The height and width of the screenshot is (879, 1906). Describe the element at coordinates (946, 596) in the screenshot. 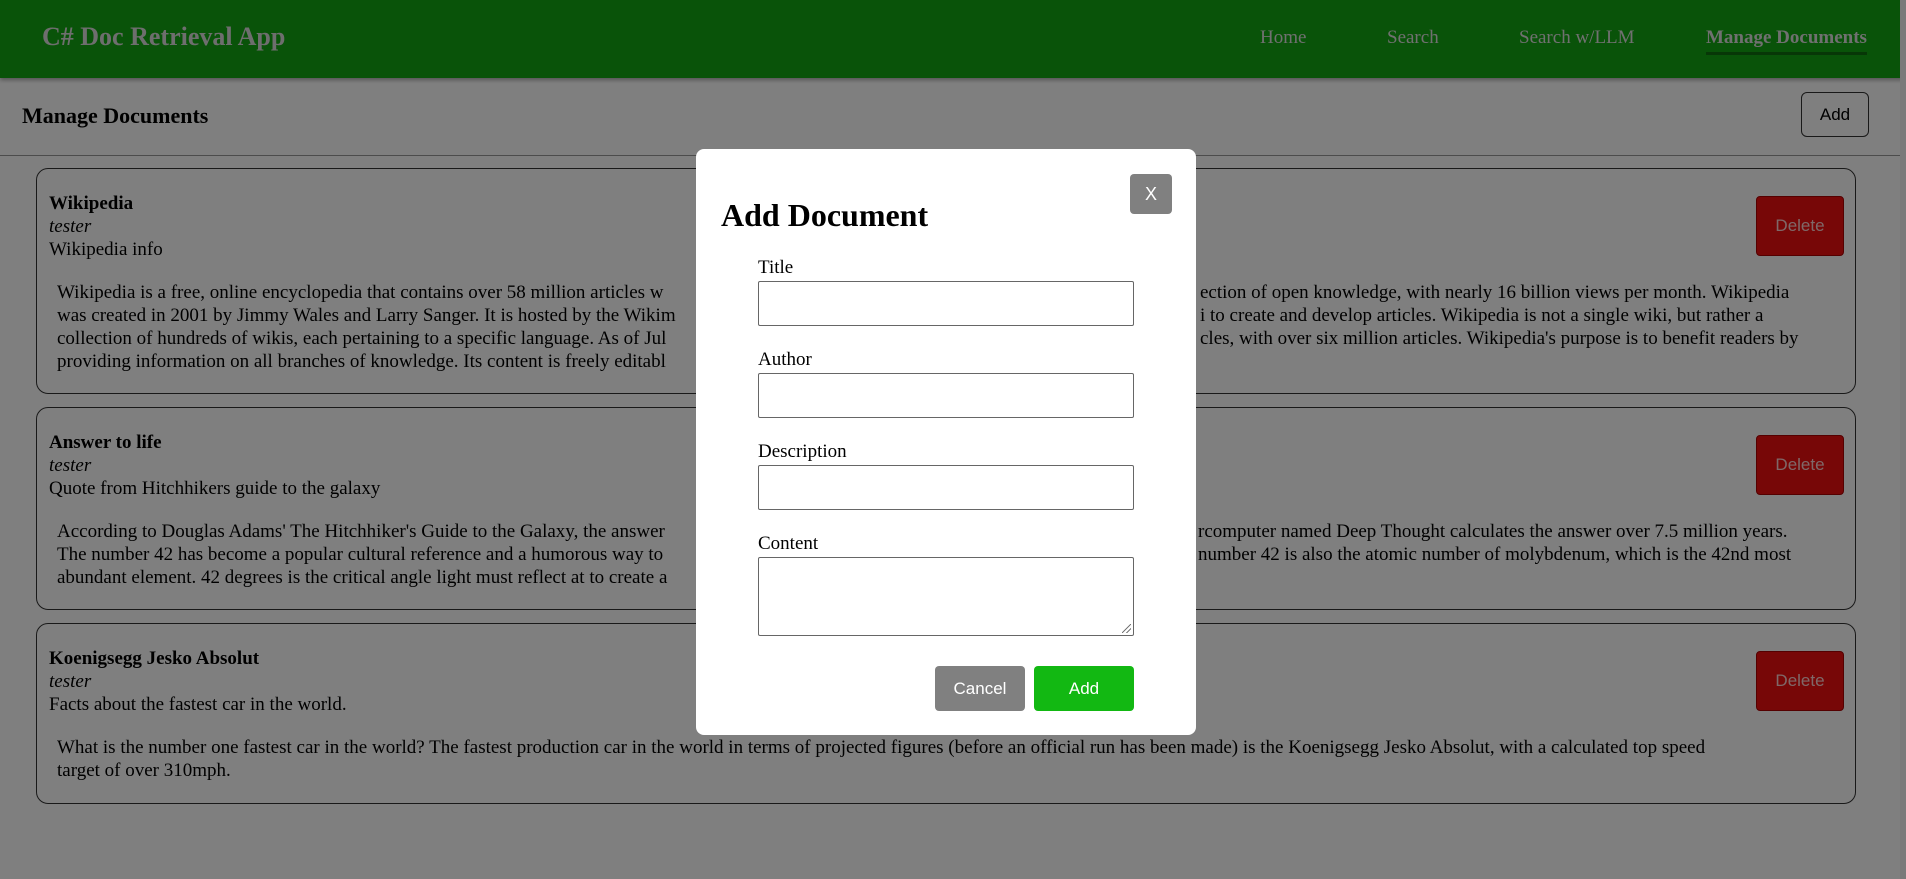

I see `content-textarea` at that location.